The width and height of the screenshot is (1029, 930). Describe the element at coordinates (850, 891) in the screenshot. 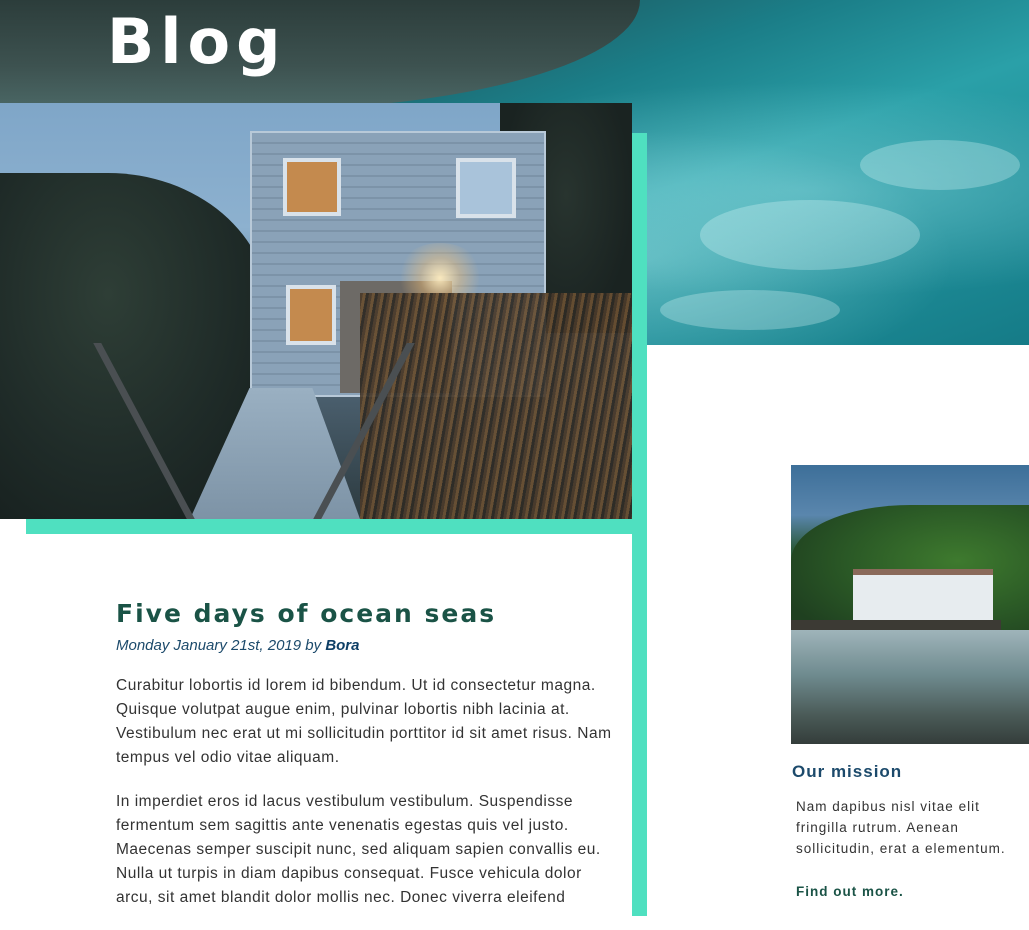

I see `find-out-more-link: Find out more.` at that location.